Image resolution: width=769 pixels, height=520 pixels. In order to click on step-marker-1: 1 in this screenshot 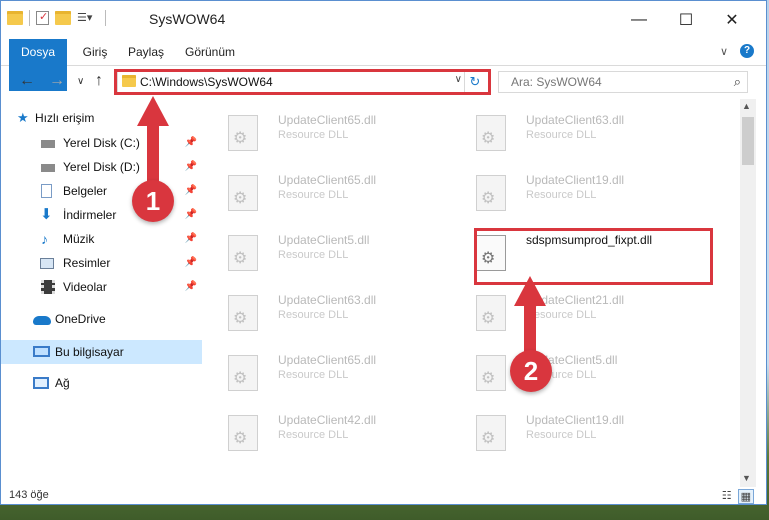, I will do `click(153, 201)`.